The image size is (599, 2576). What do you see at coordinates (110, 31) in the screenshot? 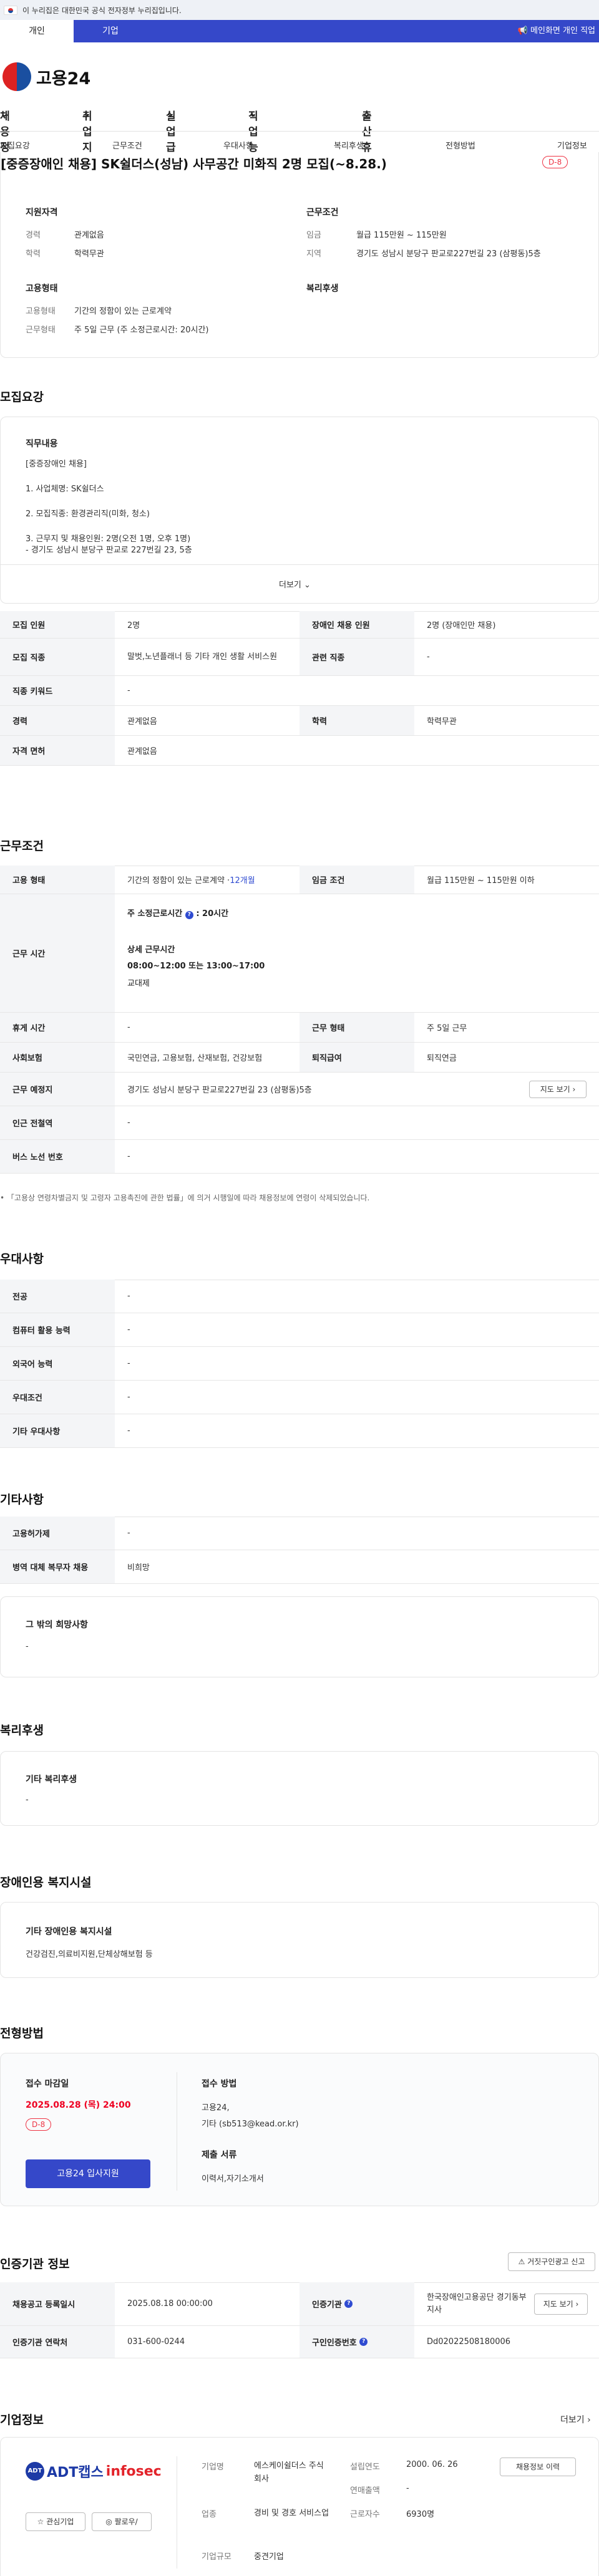
I see `tab-company: 기업` at bounding box center [110, 31].